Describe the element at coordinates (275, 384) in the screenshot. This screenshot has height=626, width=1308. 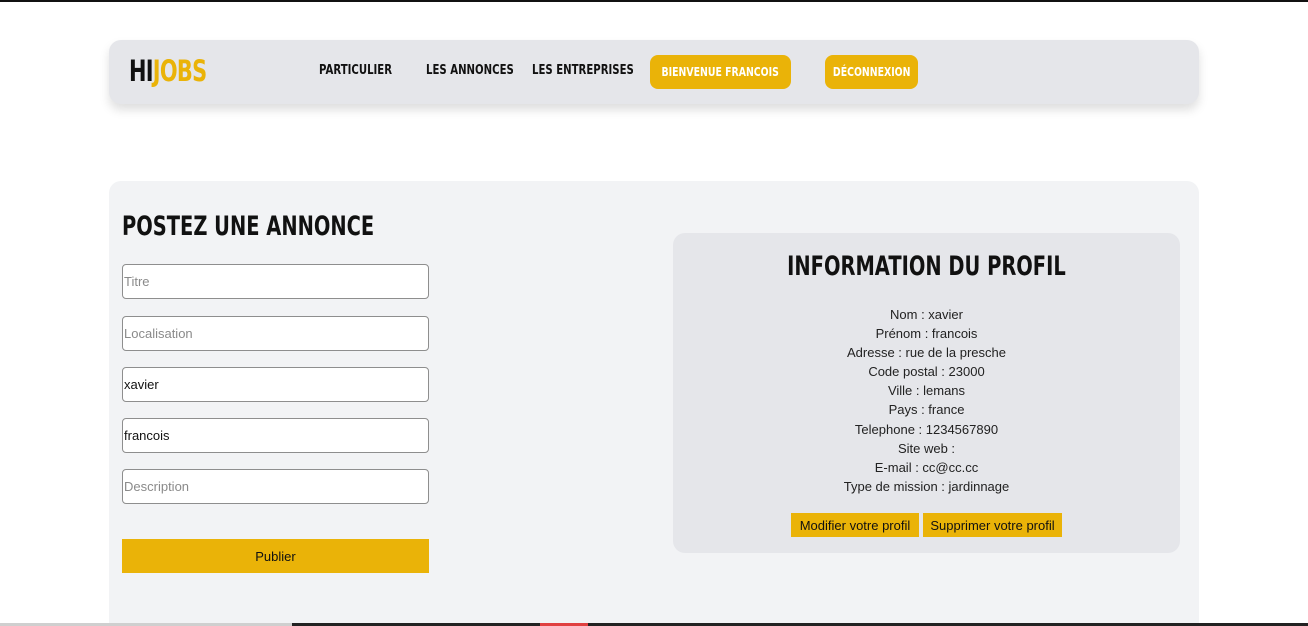
I see `last-name-input` at that location.